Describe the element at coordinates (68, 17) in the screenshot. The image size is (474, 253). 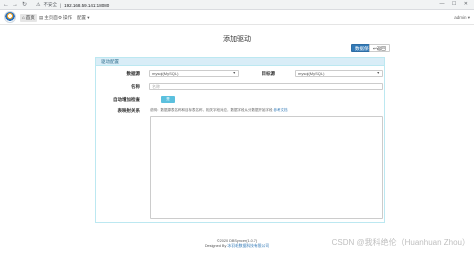
I see `nav-item-label: 操作` at that location.